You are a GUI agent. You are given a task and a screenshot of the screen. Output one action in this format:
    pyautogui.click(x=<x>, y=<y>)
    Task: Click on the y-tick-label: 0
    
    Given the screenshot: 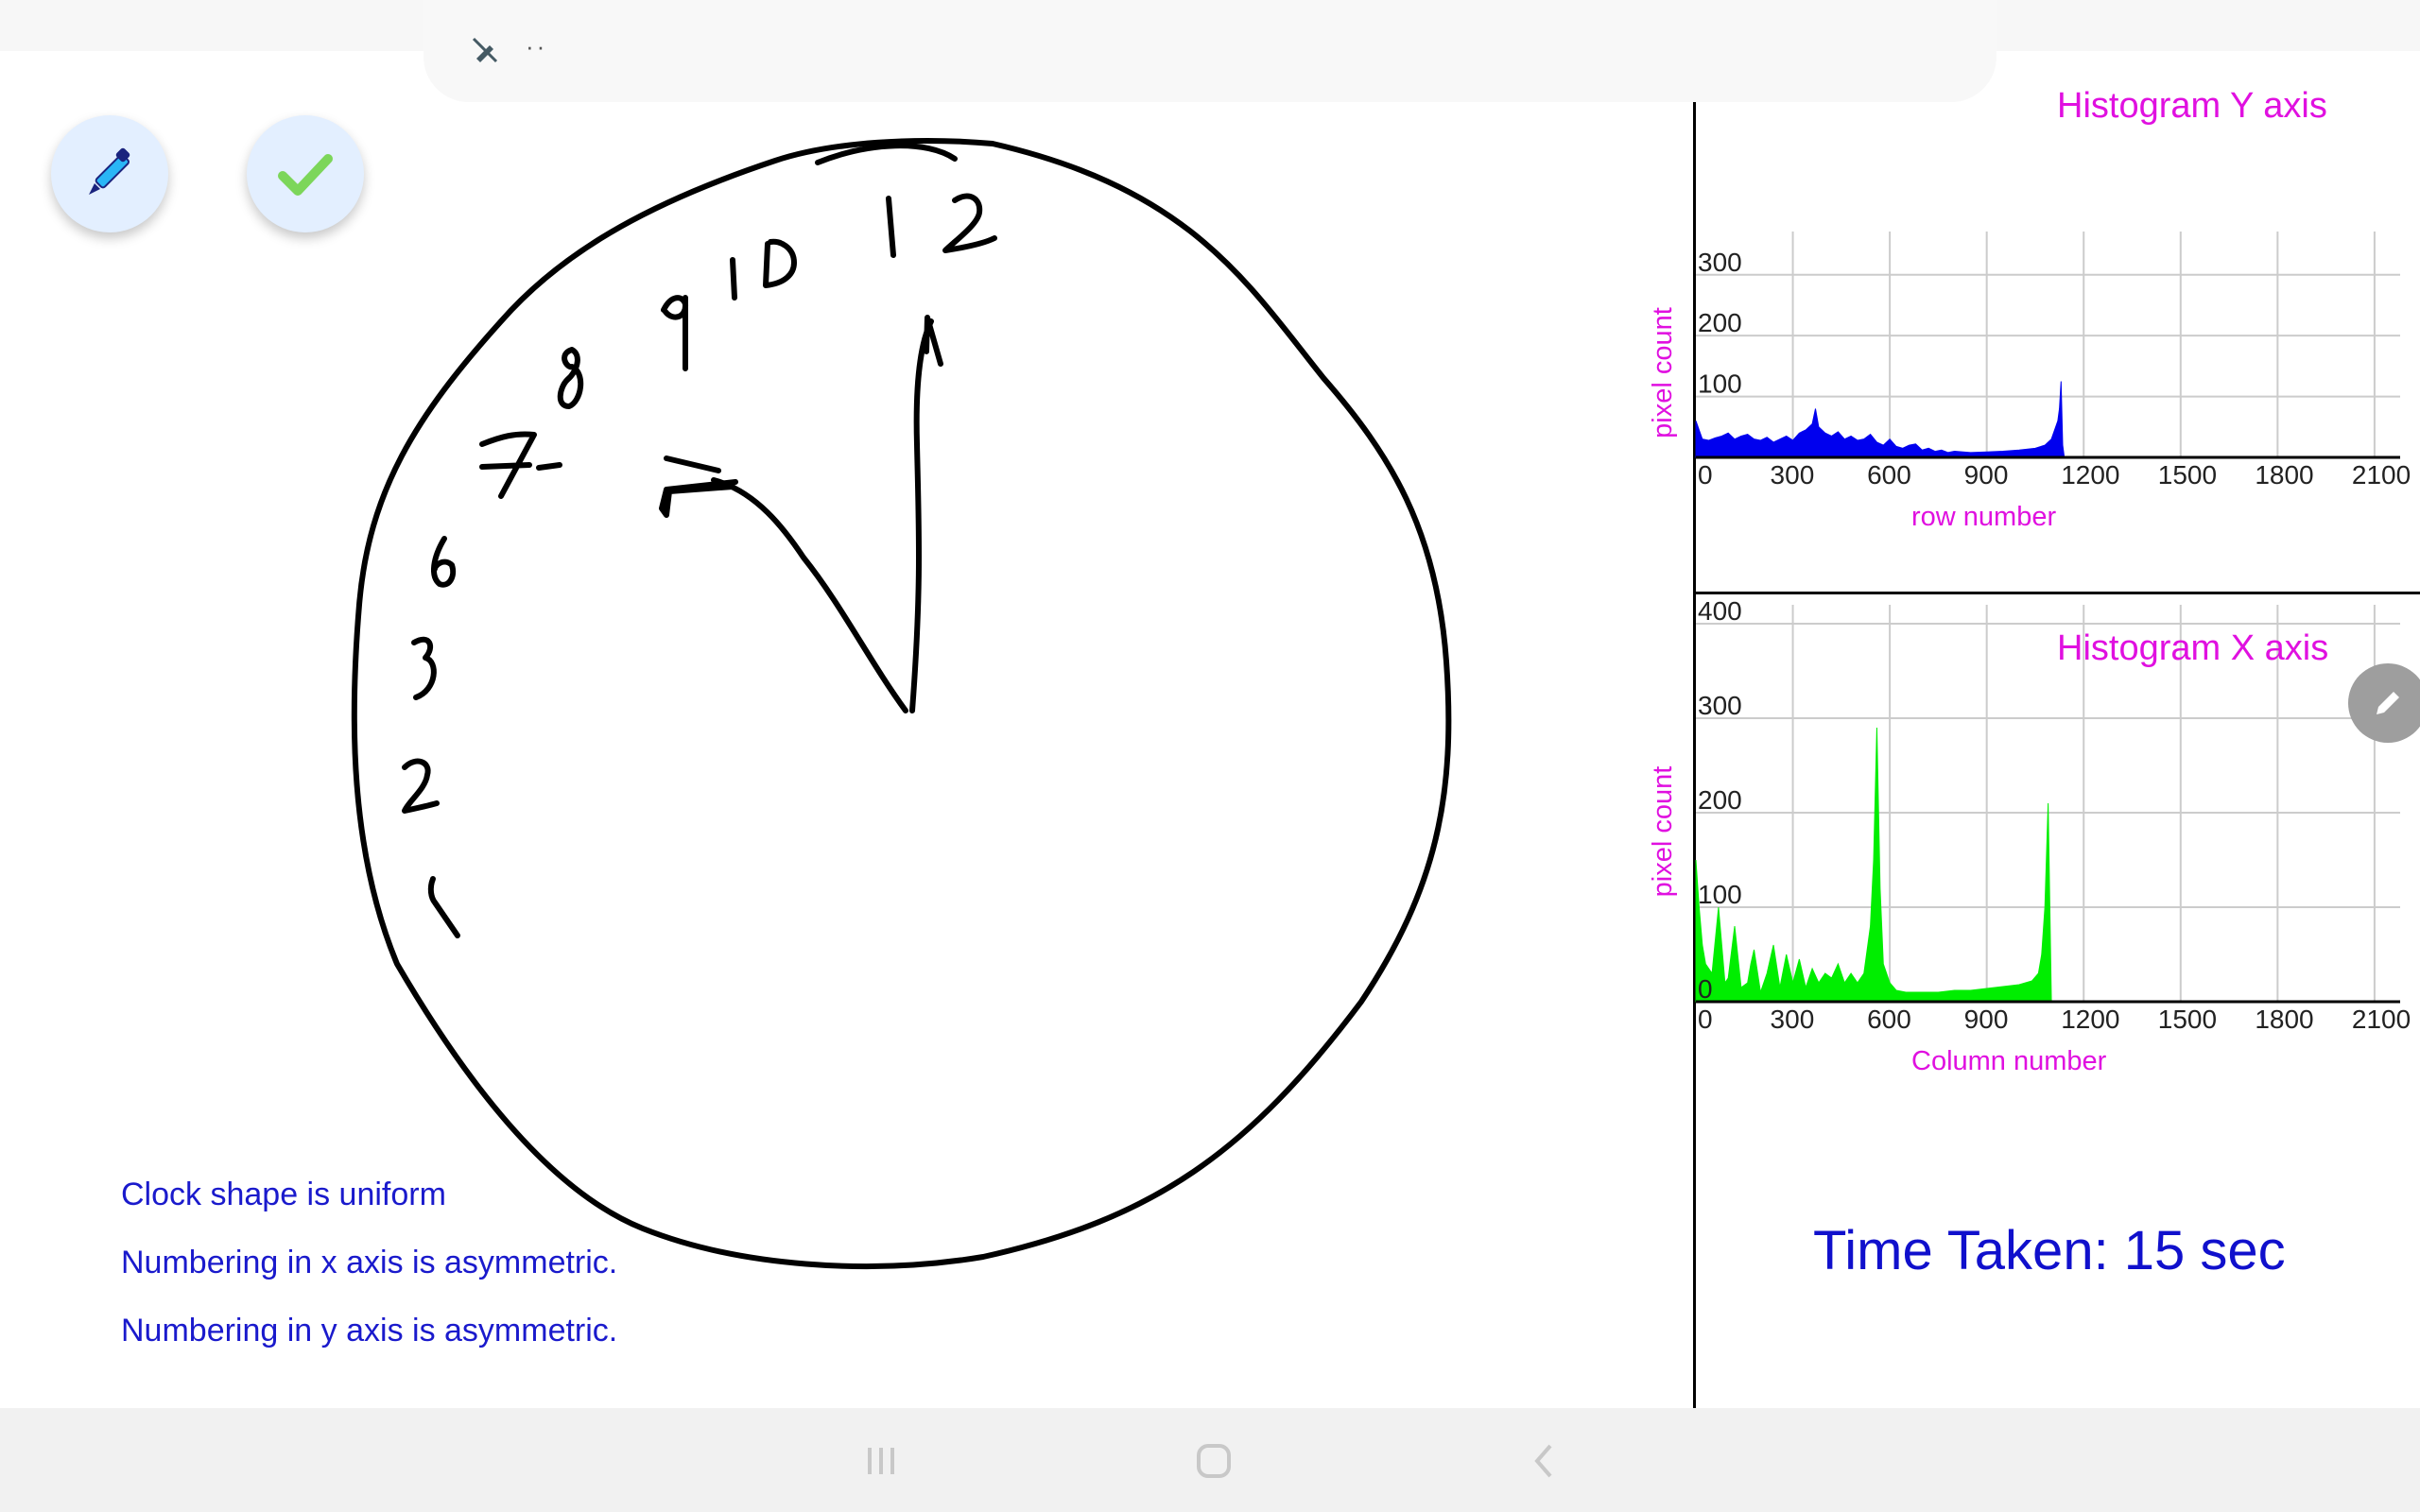 What is the action you would take?
    pyautogui.click(x=1705, y=989)
    